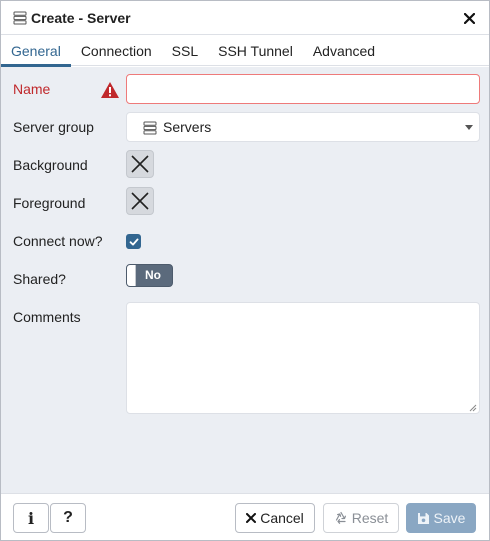 The image size is (490, 541). Describe the element at coordinates (303, 127) in the screenshot. I see `server-group-select: Servers` at that location.